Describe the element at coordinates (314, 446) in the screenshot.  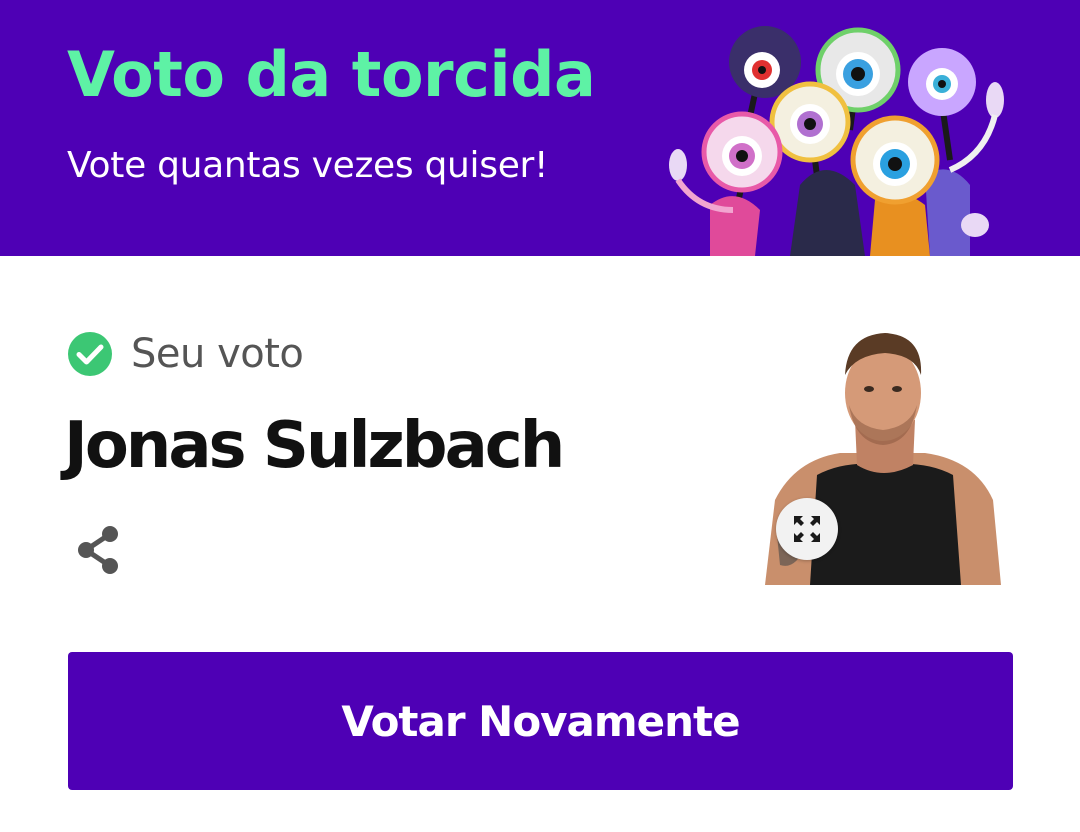
I see `candidate-name: Jonas Sulzbach` at that location.